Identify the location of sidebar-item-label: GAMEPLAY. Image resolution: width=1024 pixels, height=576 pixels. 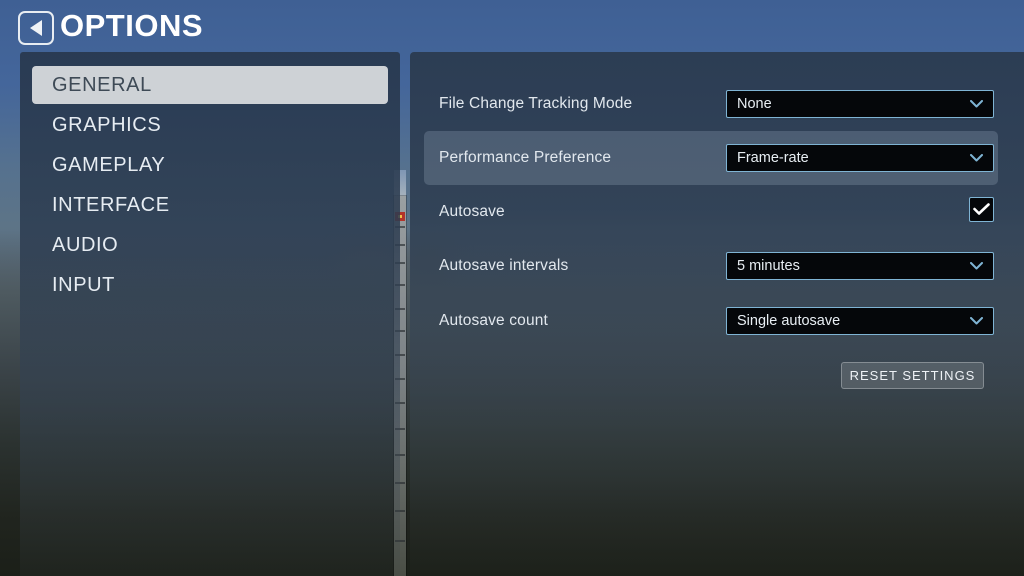
(109, 164).